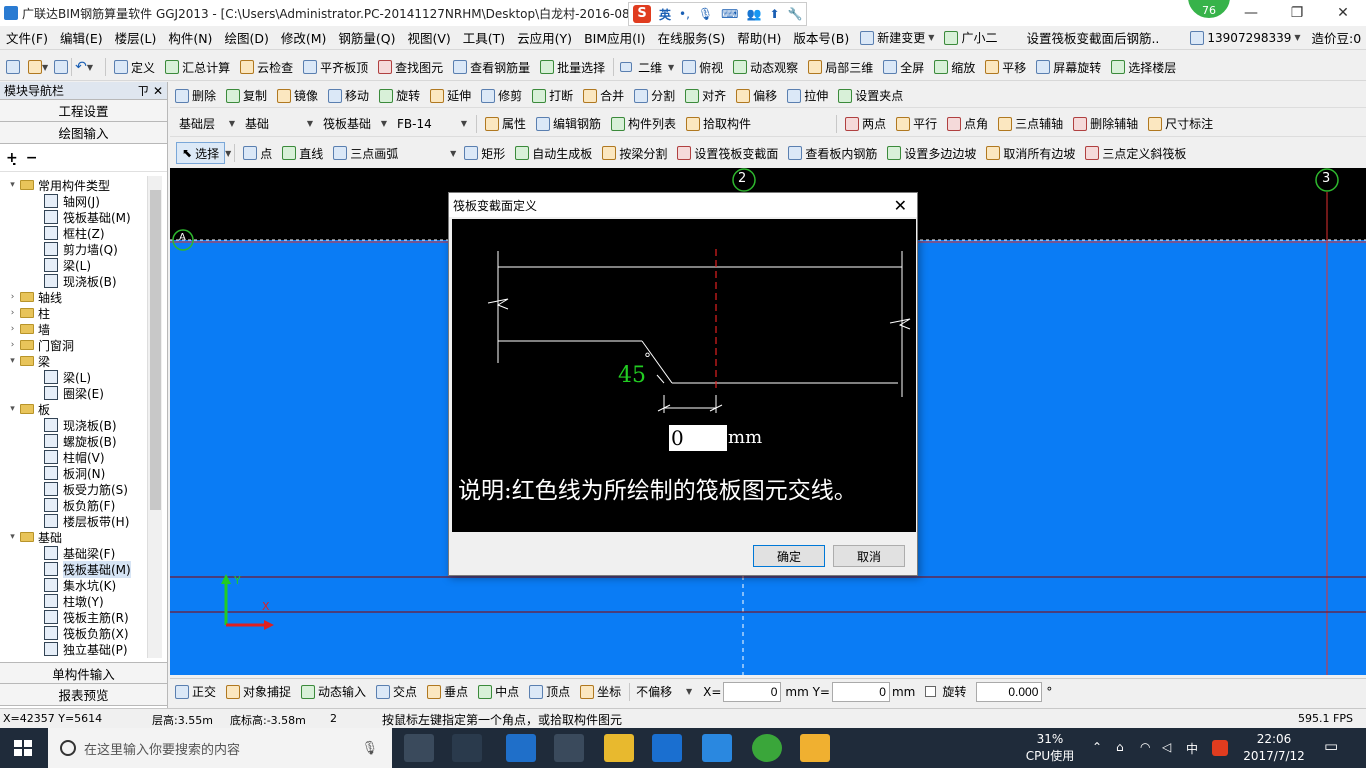  What do you see at coordinates (1343, 13) in the screenshot?
I see `close-button: ✕` at bounding box center [1343, 13].